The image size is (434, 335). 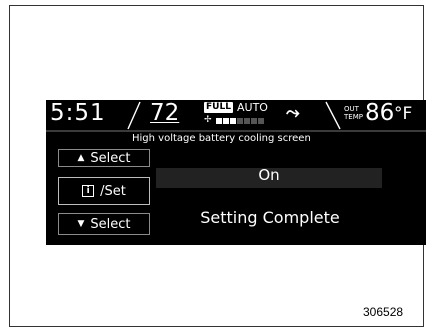 I want to click on figure-number: 306528, so click(x=383, y=312).